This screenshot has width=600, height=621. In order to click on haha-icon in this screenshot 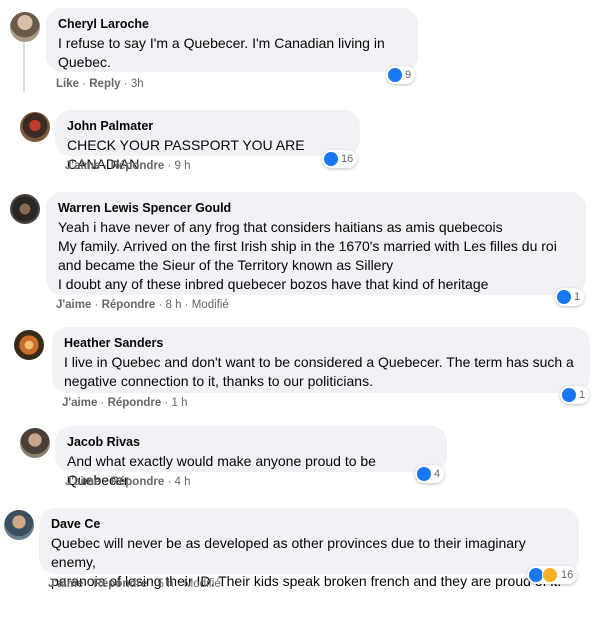, I will do `click(550, 575)`.